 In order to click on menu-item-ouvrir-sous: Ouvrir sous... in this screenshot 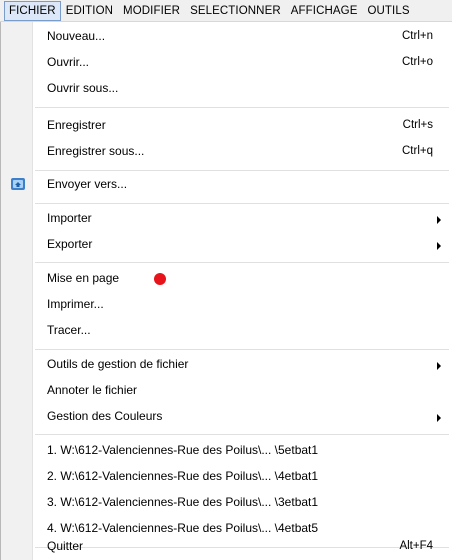, I will do `click(226, 89)`.